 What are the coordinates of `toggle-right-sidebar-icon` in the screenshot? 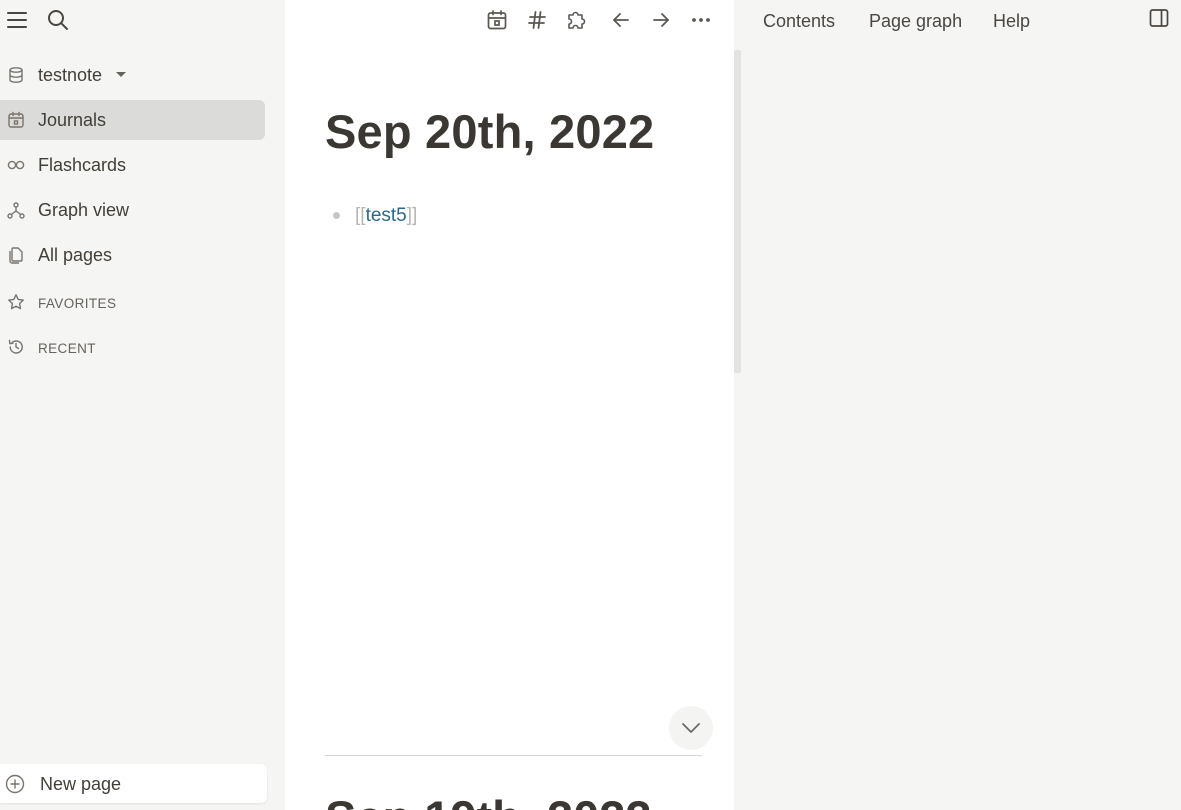 It's located at (1159, 18).